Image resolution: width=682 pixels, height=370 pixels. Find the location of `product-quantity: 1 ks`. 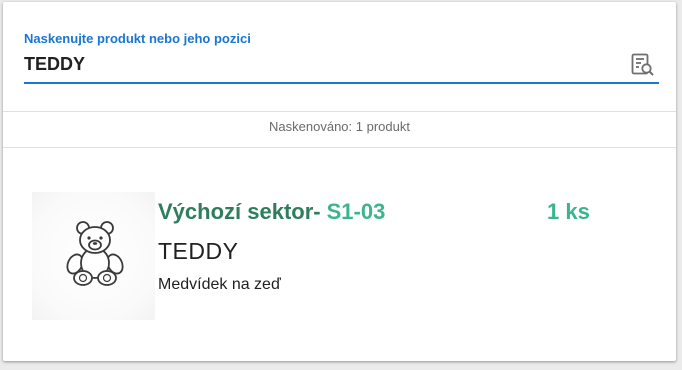

product-quantity: 1 ks is located at coordinates (568, 211).